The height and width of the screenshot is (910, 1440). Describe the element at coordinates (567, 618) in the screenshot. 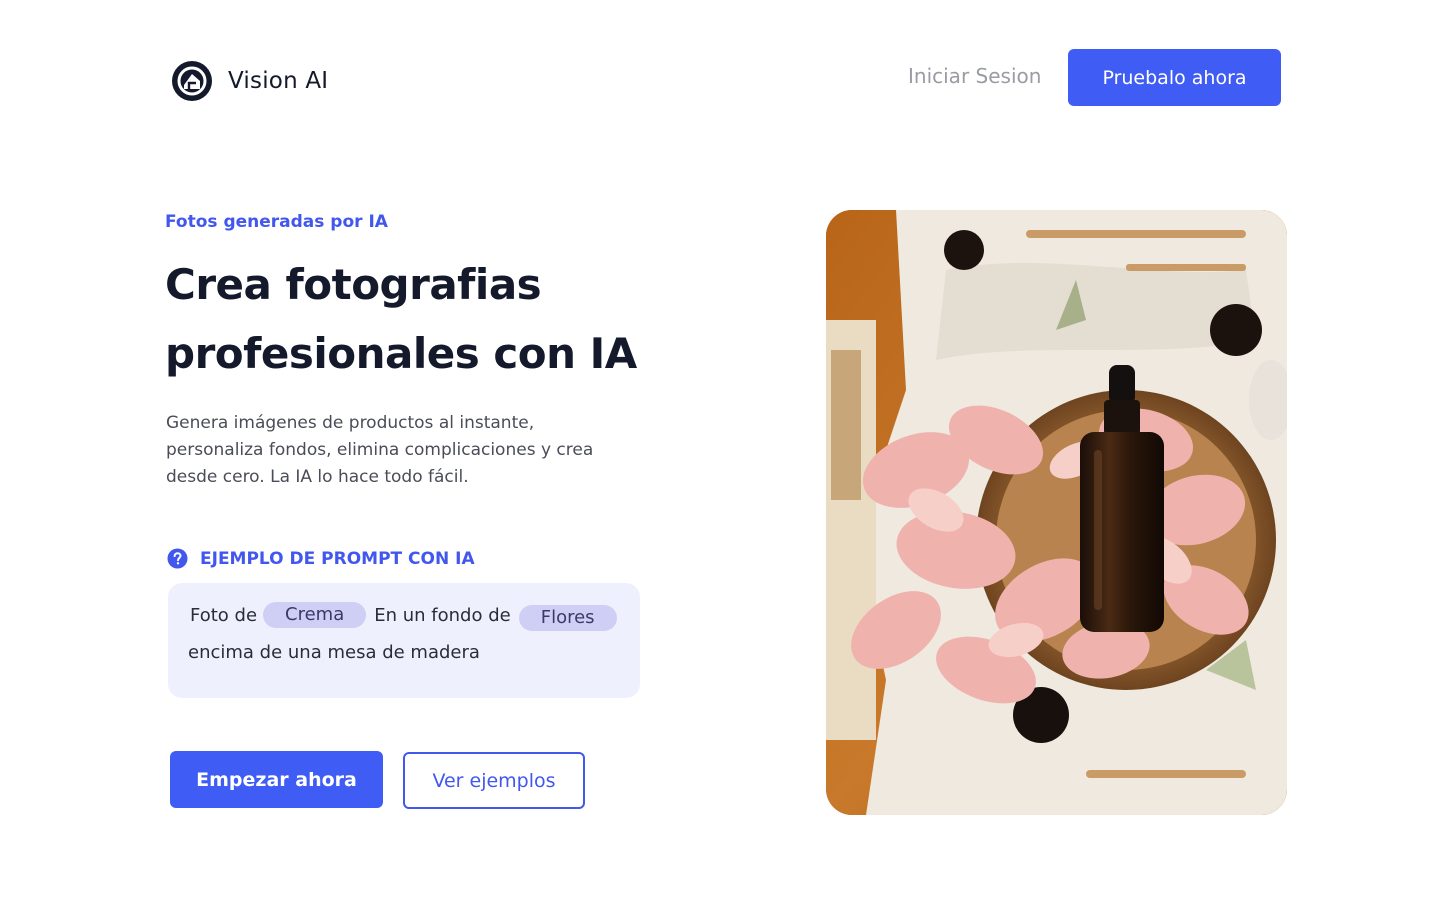

I see `prompt-chip-background: Flores` at that location.